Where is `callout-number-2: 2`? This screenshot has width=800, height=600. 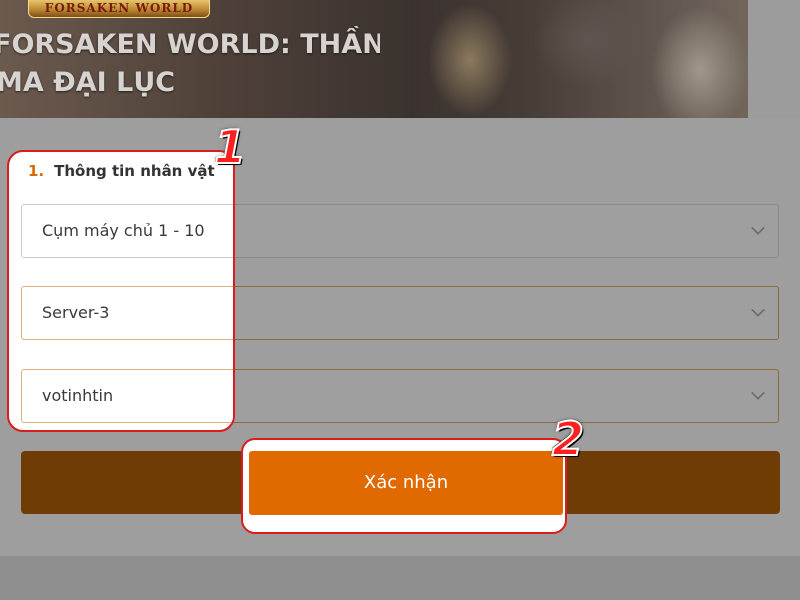
callout-number-2: 2 is located at coordinates (568, 439).